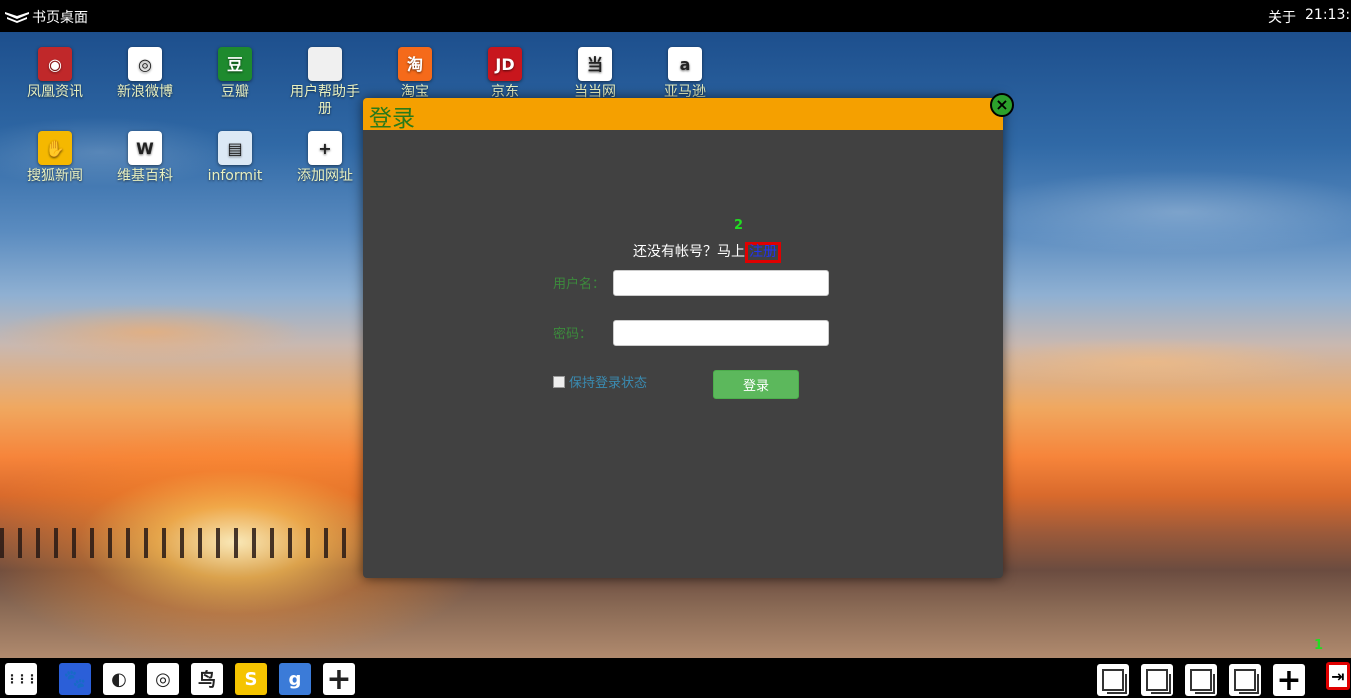 This screenshot has height=698, width=1351. What do you see at coordinates (55, 148) in the screenshot?
I see `sohu-icon: ✋` at bounding box center [55, 148].